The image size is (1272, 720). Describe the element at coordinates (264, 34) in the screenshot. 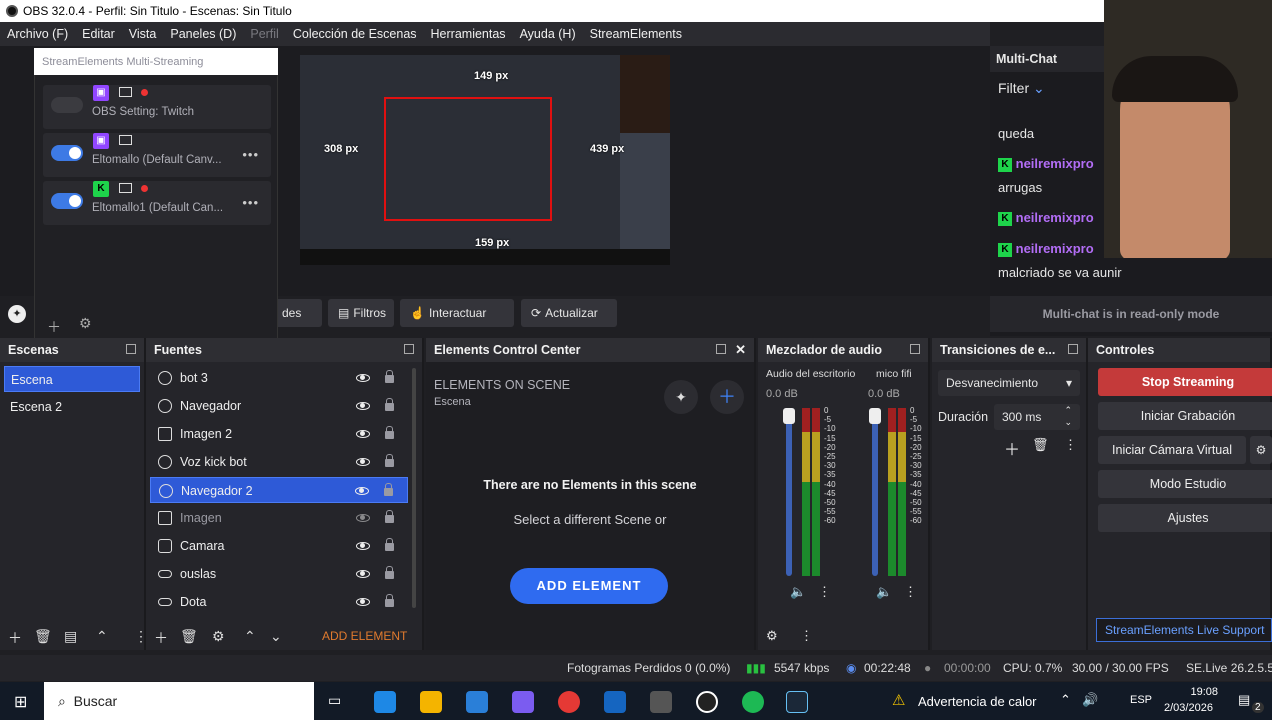

I see `menu-perfil: Perfil` at that location.